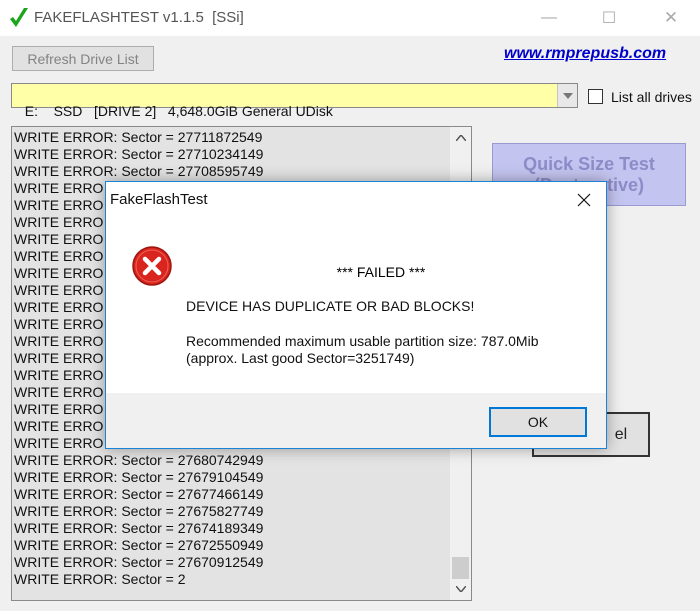 The width and height of the screenshot is (700, 611). I want to click on dialog-failed-heading: *** FAILED ***, so click(381, 272).